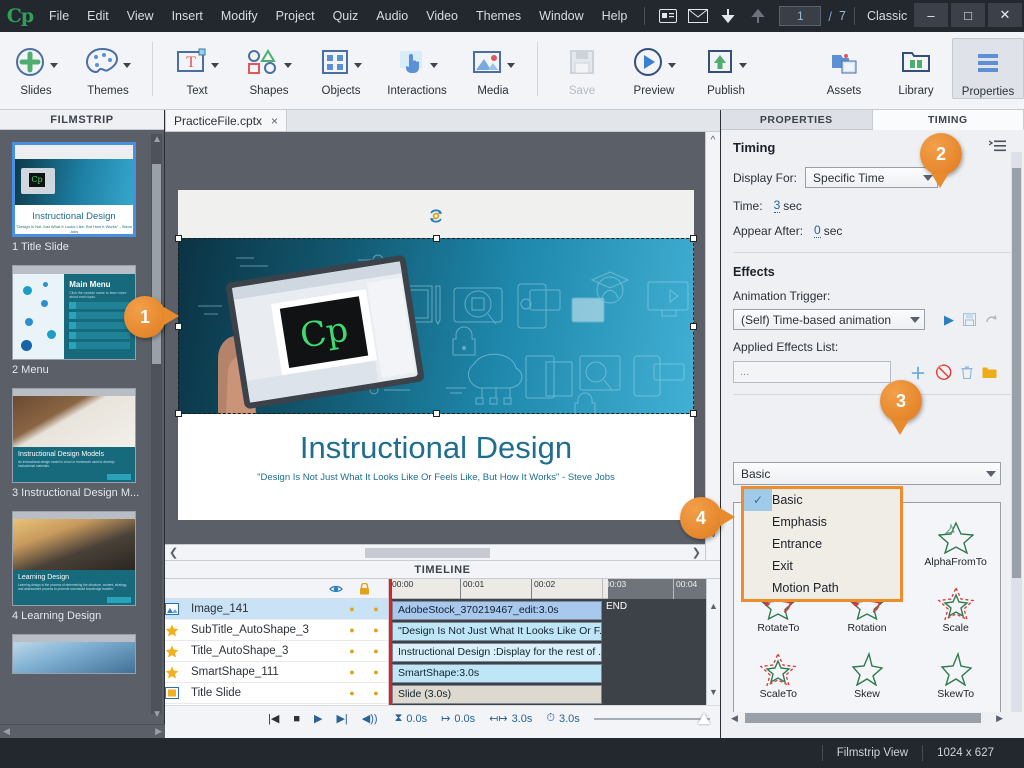  Describe the element at coordinates (728, 16) in the screenshot. I see `previous-slide-arrow-icon` at that location.